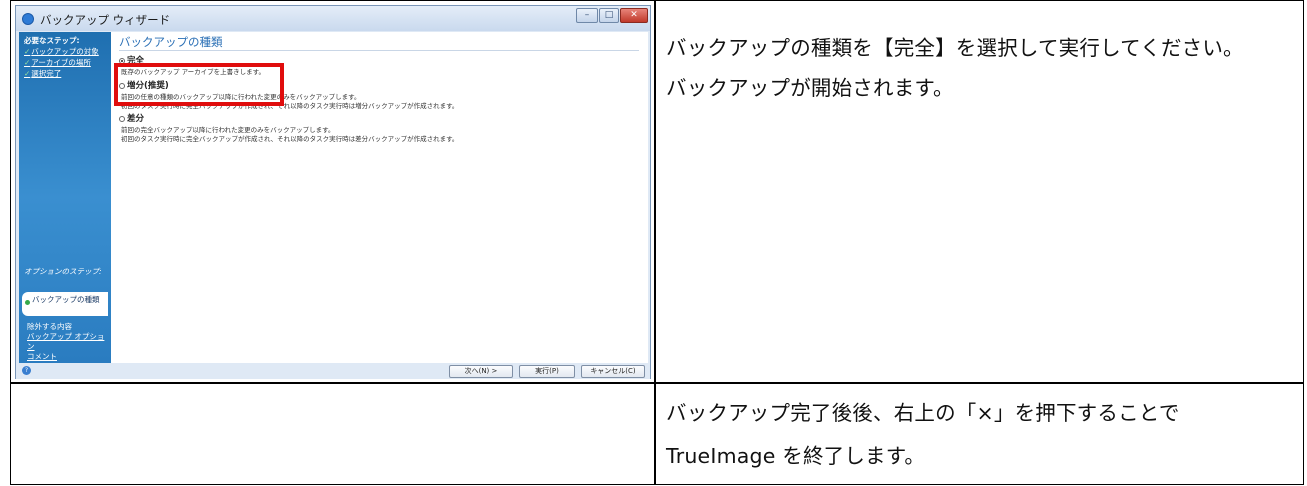  What do you see at coordinates (171, 42) in the screenshot?
I see `content-title: バックアップの種類` at bounding box center [171, 42].